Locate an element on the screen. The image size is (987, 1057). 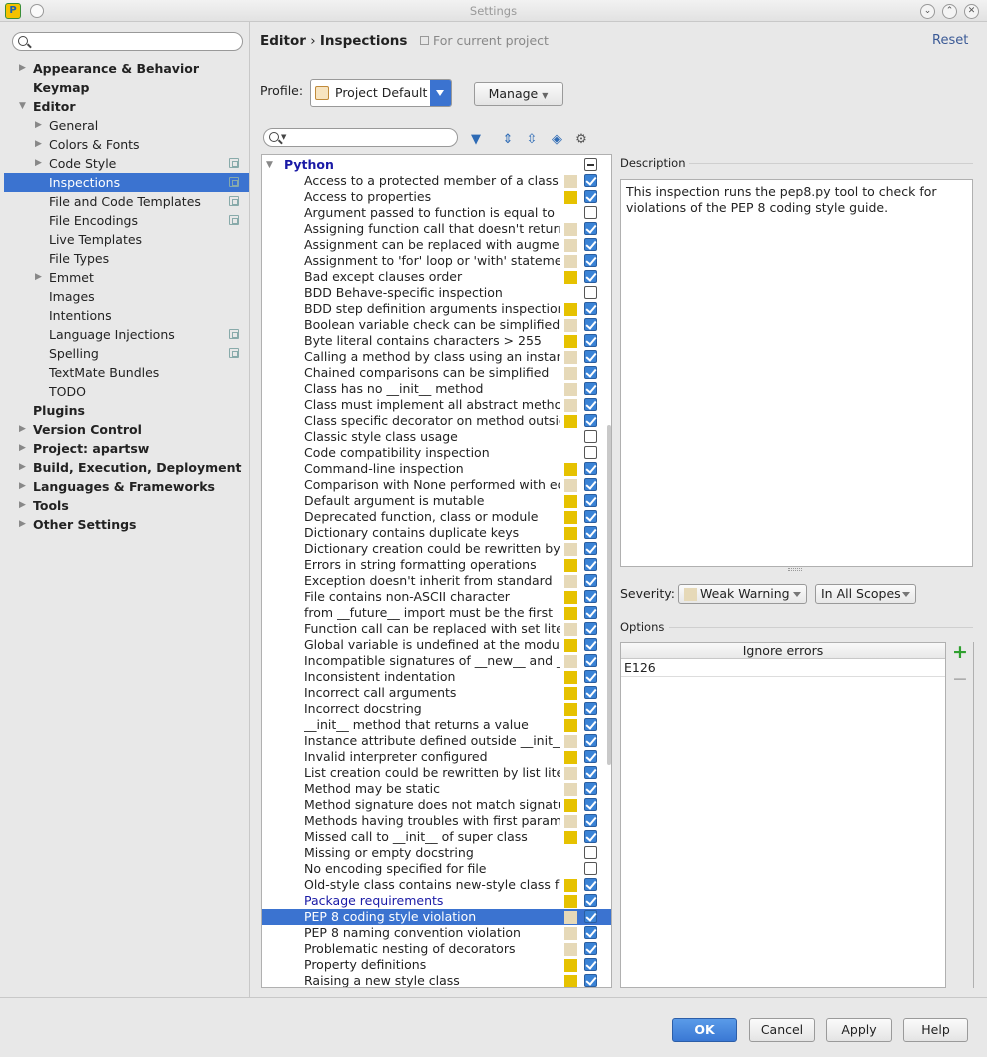
sidebar-item-live-templates: Live Templates is located at coordinates (126, 239).